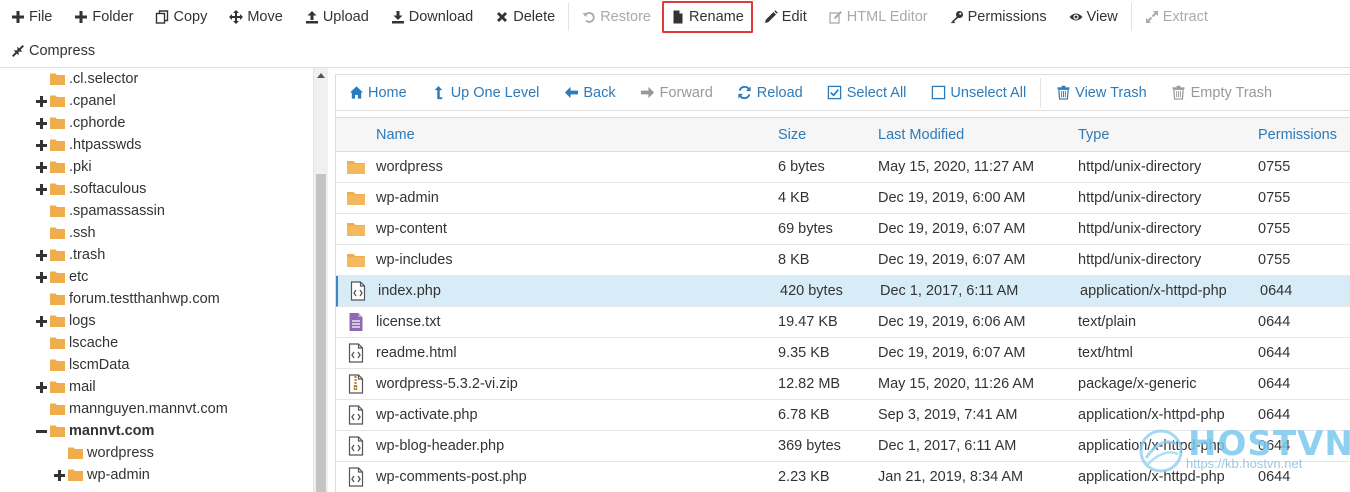 This screenshot has height=492, width=1350. I want to click on file-name: wp-includes, so click(414, 260).